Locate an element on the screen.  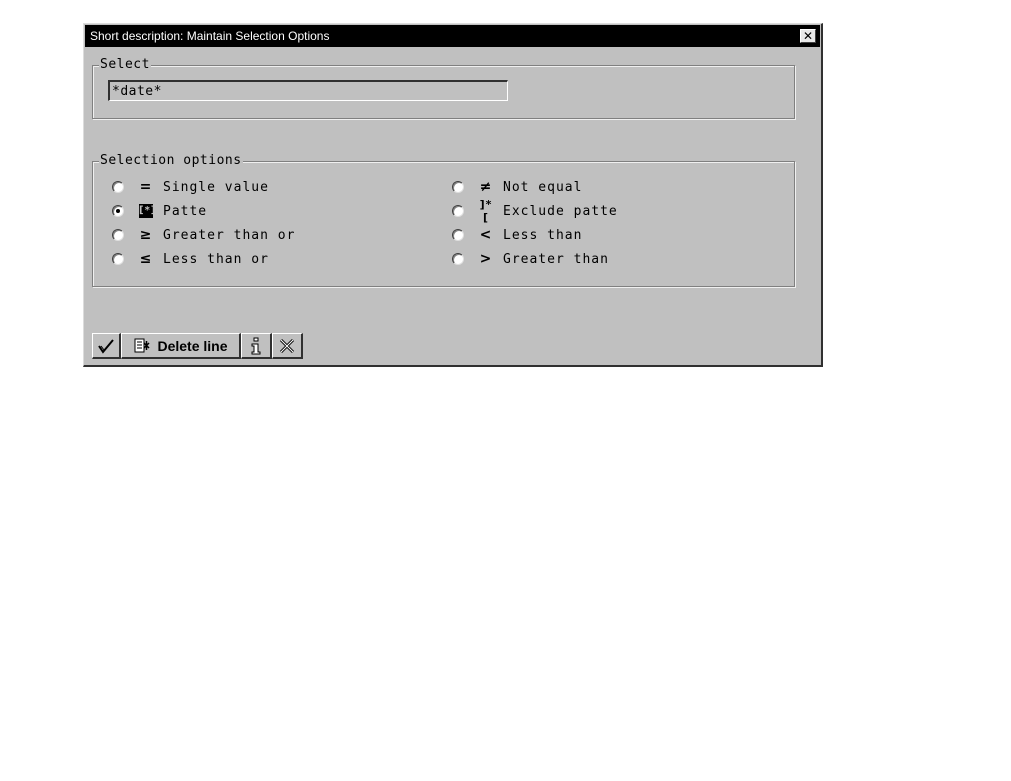
option-exclude-pattern: ]*[ Exclude patte is located at coordinates (535, 211).